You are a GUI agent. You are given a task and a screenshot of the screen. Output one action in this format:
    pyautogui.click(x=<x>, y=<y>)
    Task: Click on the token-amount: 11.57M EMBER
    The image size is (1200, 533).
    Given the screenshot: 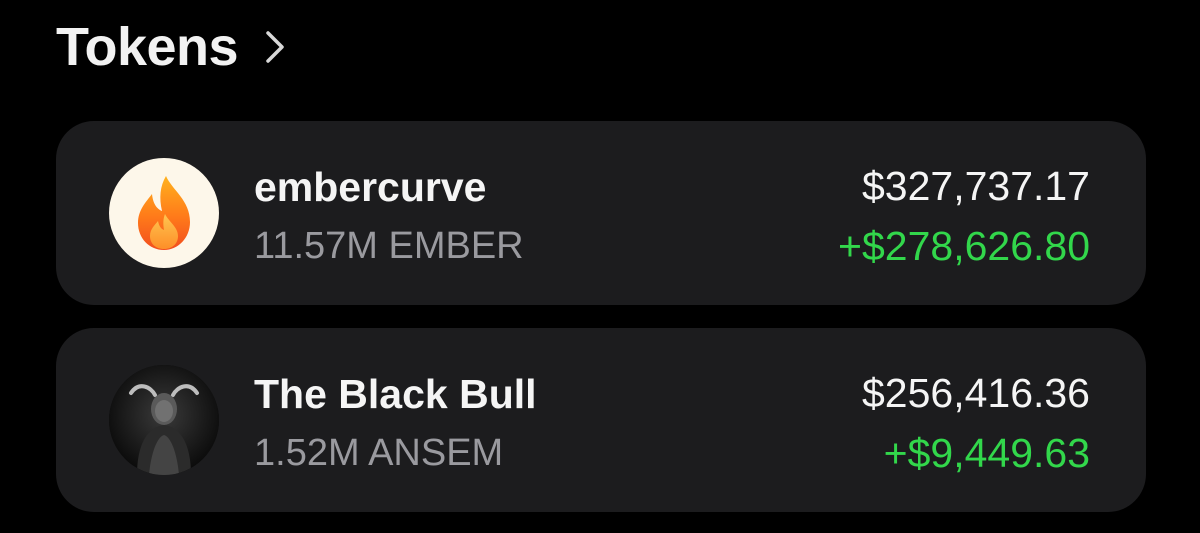 What is the action you would take?
    pyautogui.click(x=389, y=246)
    